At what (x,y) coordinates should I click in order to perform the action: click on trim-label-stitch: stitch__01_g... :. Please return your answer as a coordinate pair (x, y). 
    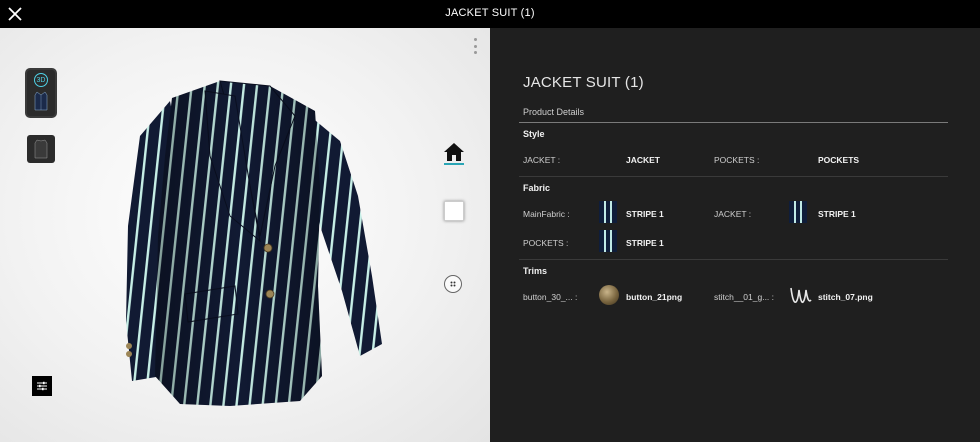
    Looking at the image, I should click on (744, 297).